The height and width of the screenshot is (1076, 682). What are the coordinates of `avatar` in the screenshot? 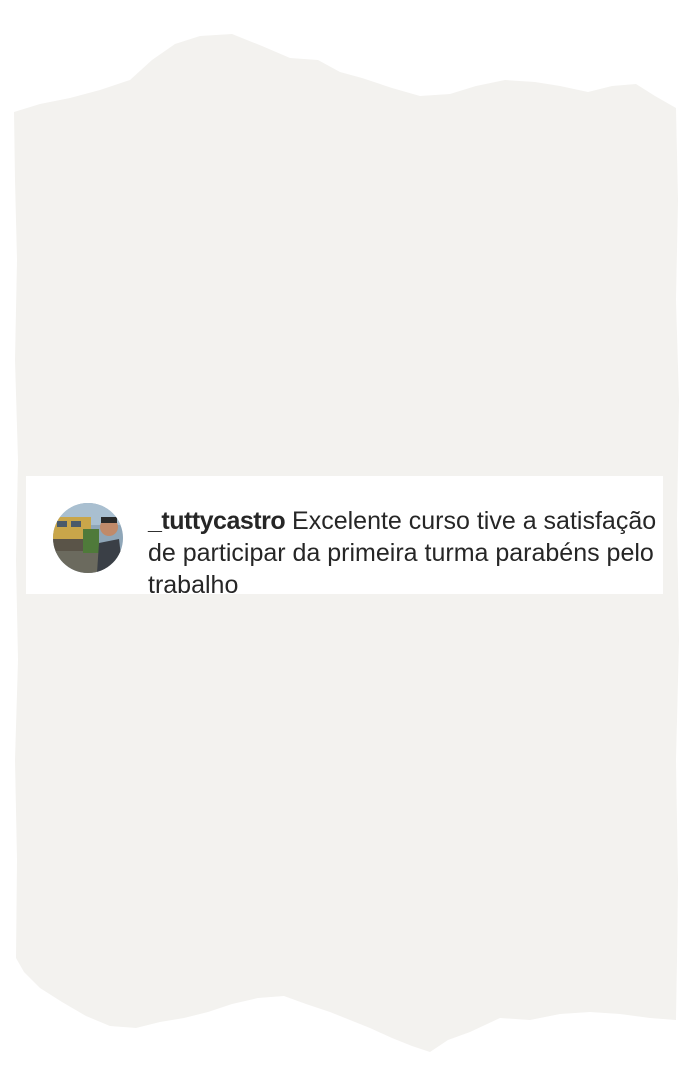 It's located at (88, 538).